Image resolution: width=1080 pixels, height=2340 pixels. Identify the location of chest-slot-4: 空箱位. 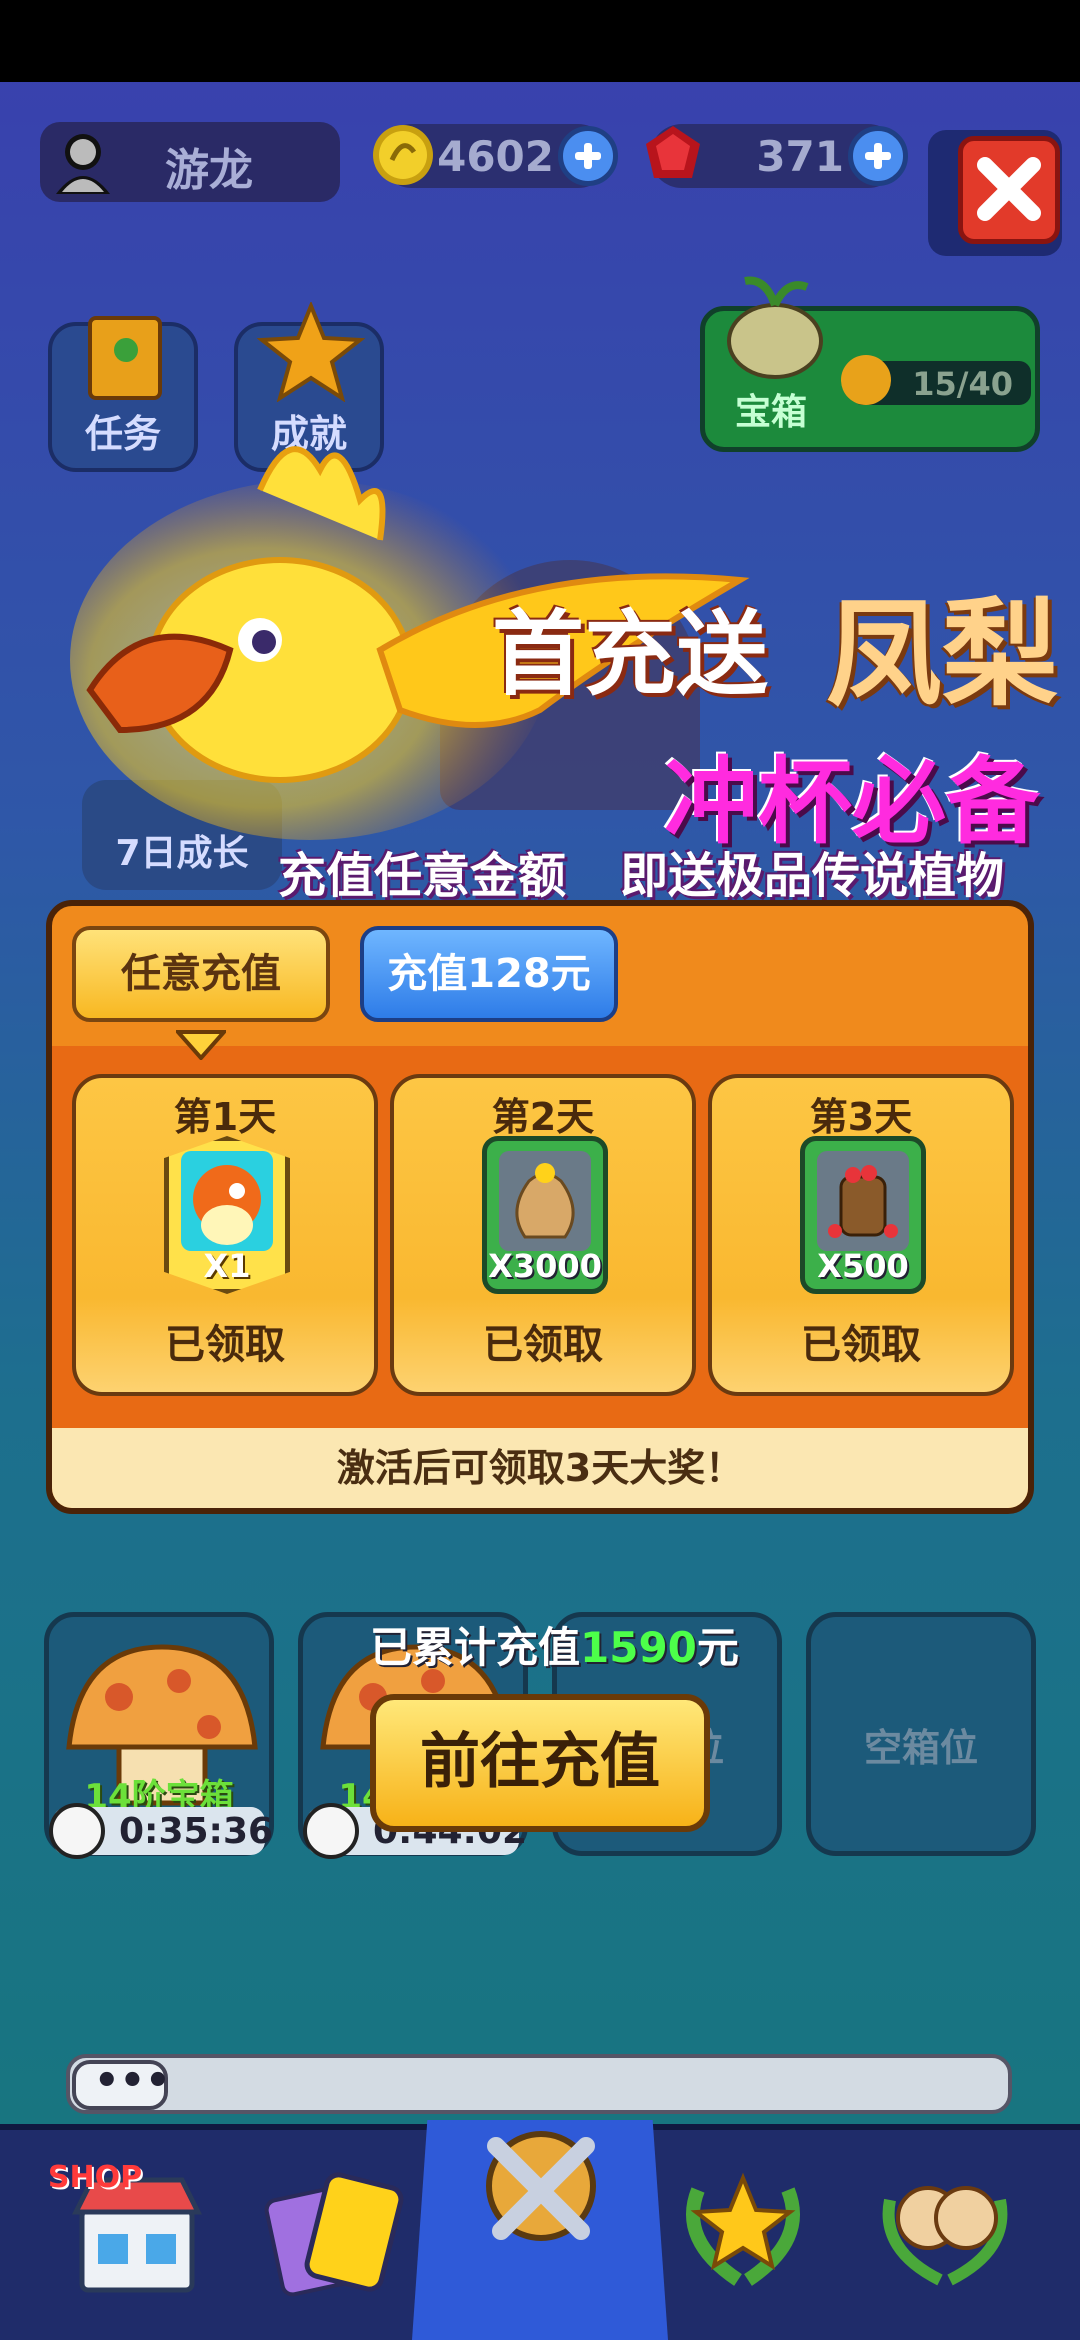
(921, 1734).